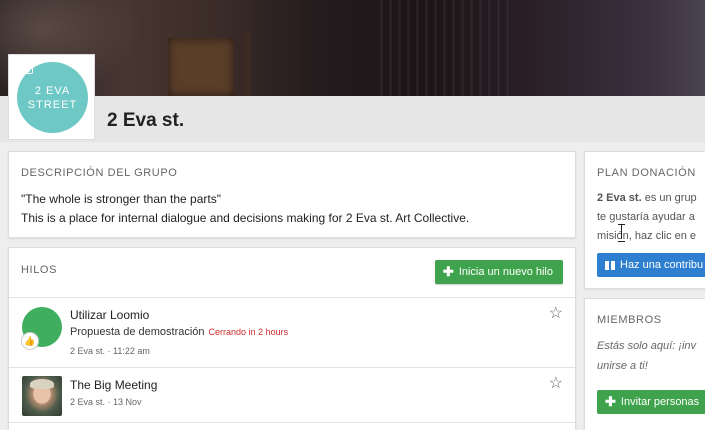  Describe the element at coordinates (52, 104) in the screenshot. I see `logo-text-line2: STREET` at that location.